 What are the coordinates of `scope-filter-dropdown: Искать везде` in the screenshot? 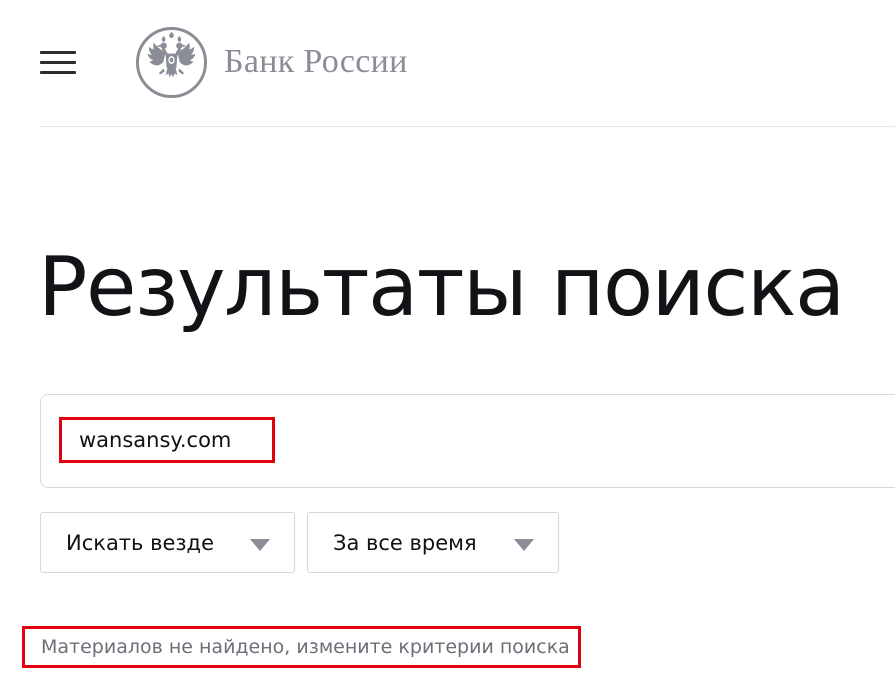 It's located at (167, 542).